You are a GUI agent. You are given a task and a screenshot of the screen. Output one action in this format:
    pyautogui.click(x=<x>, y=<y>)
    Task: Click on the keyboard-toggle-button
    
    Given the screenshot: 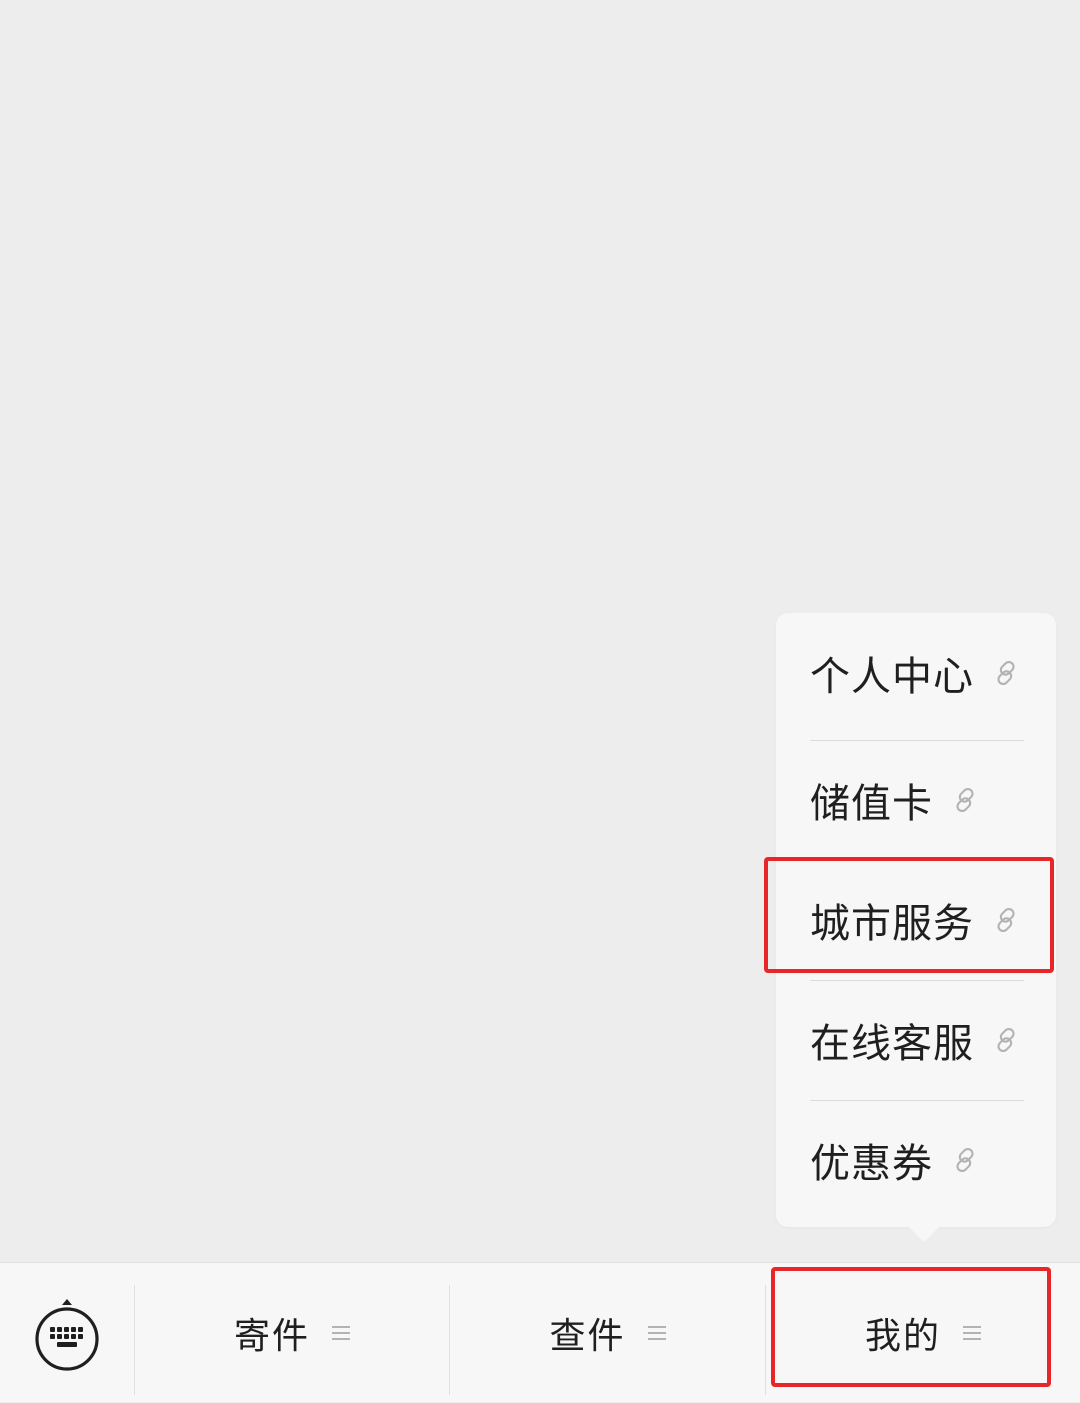 What is the action you would take?
    pyautogui.click(x=67, y=1333)
    